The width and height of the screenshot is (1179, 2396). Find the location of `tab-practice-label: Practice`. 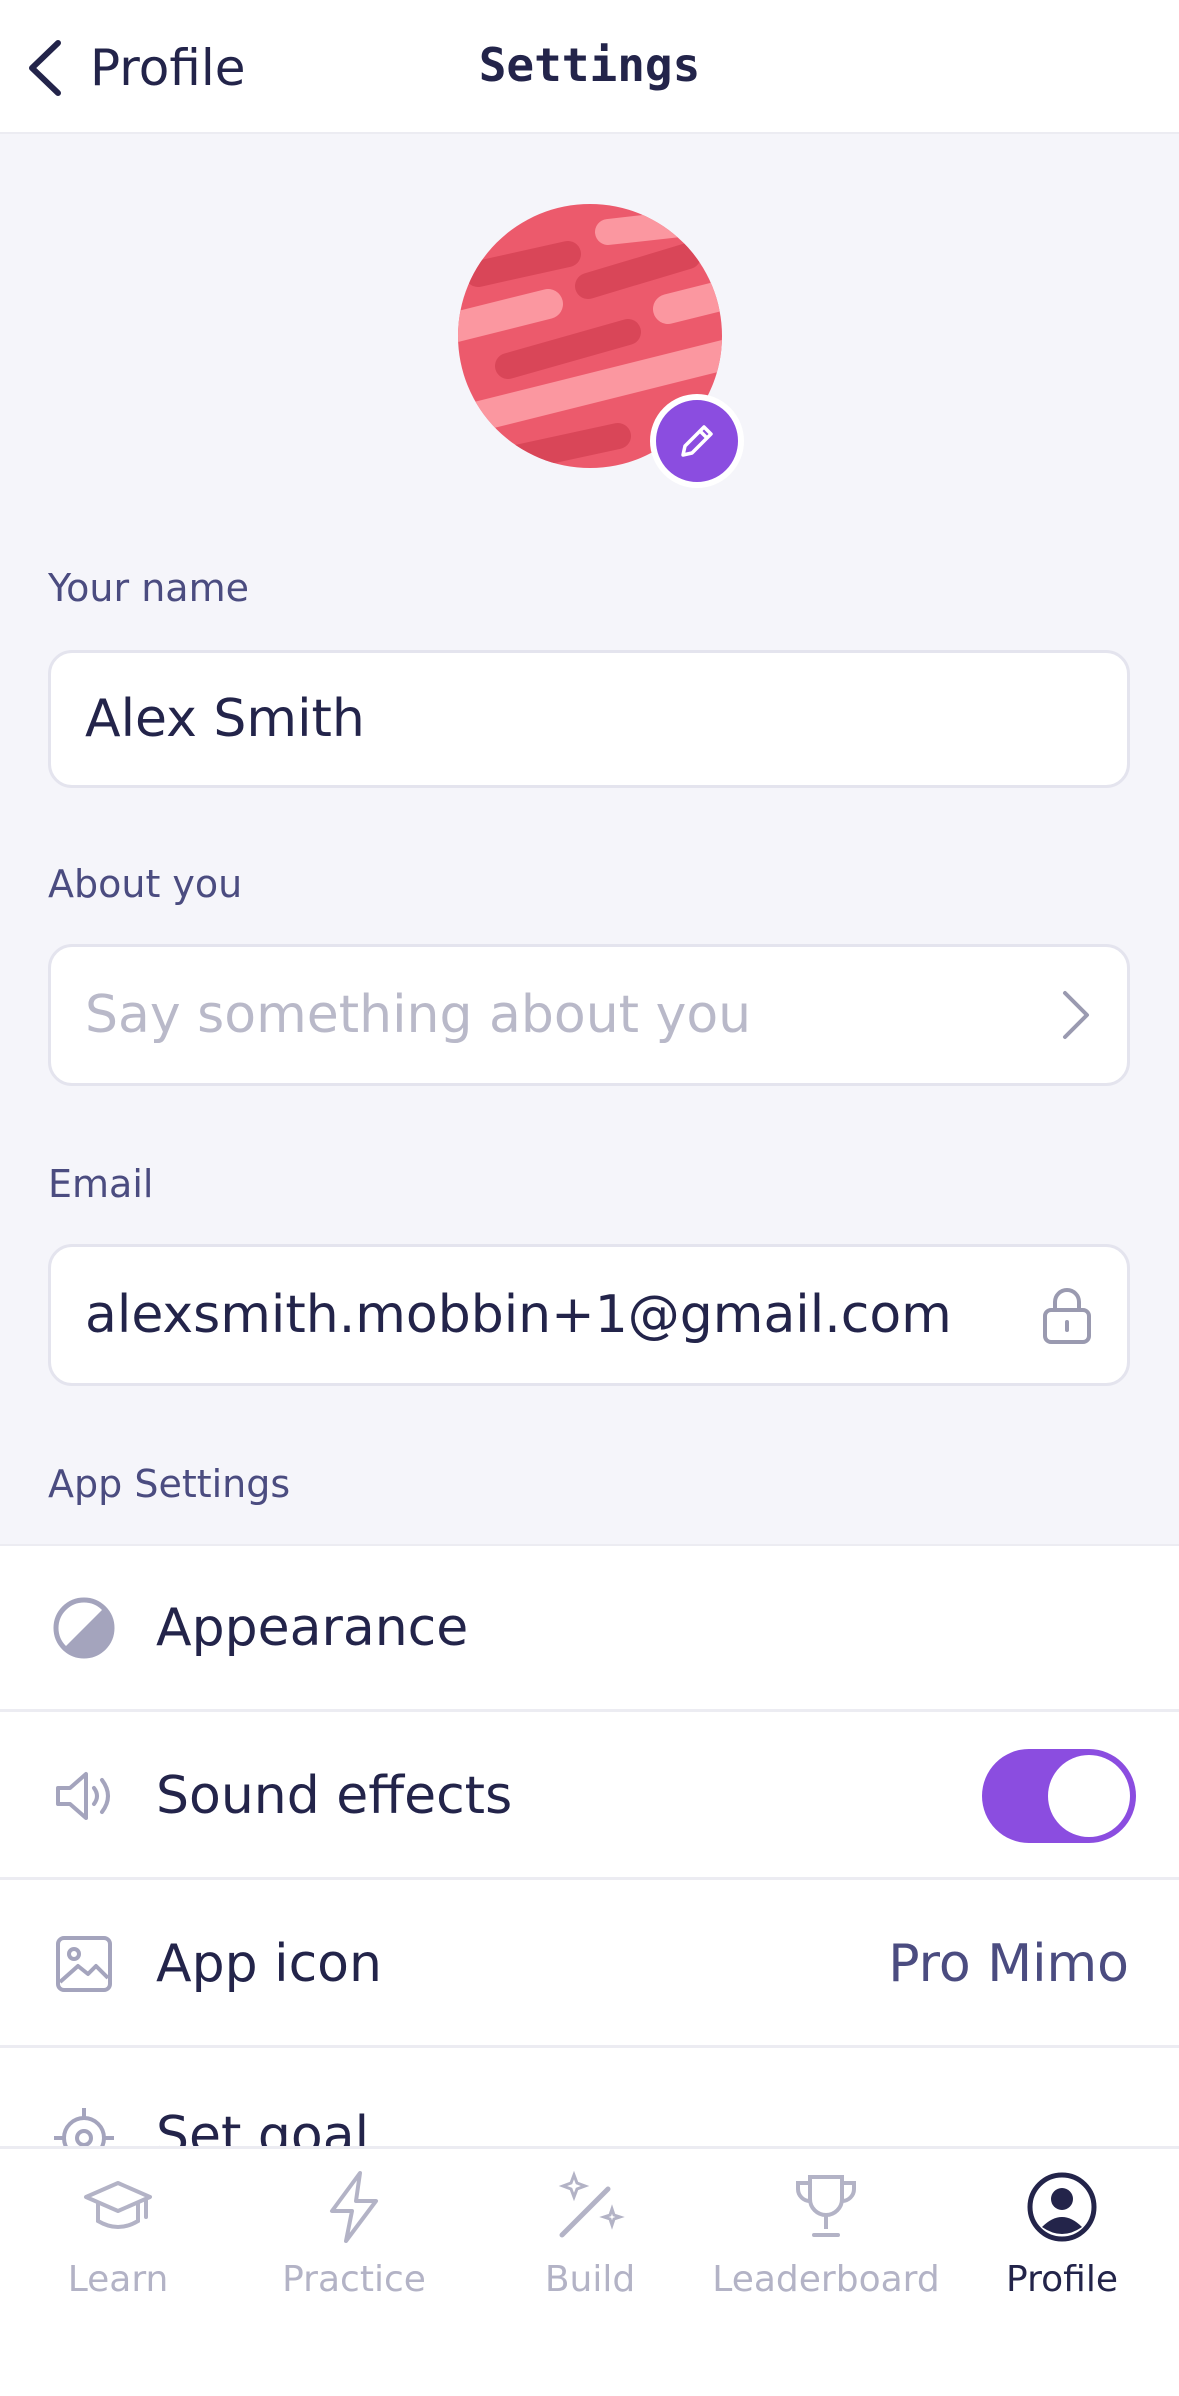

tab-practice-label: Practice is located at coordinates (354, 2279).